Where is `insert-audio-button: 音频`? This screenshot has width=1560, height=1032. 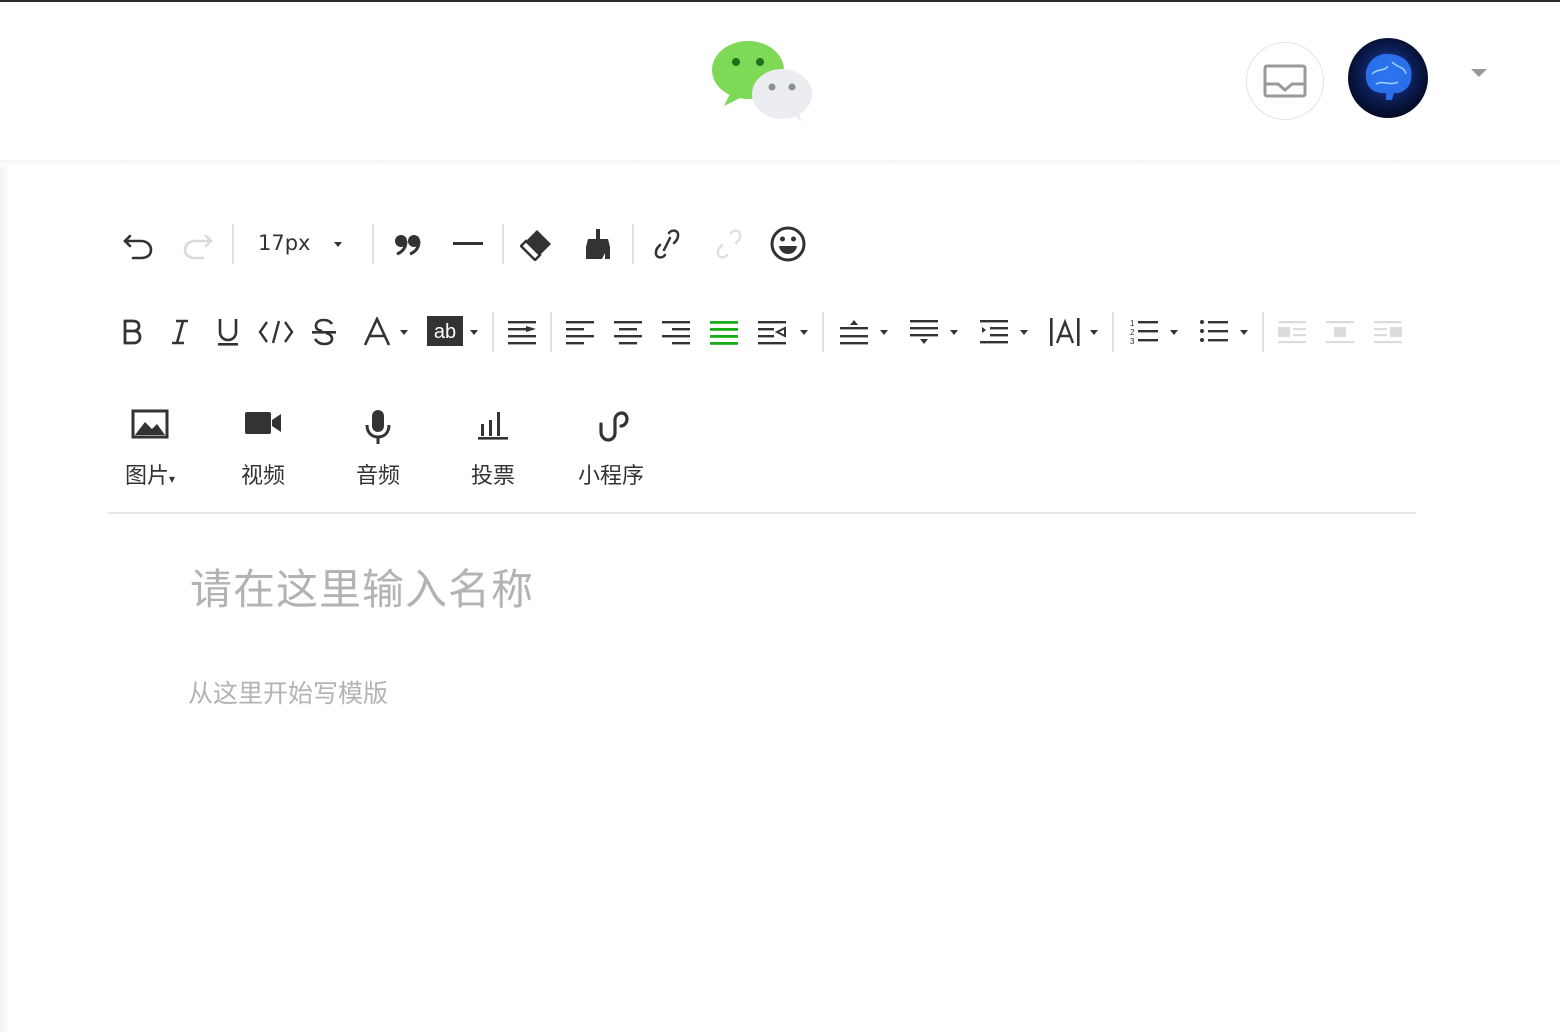
insert-audio-button: 音频 is located at coordinates (378, 450).